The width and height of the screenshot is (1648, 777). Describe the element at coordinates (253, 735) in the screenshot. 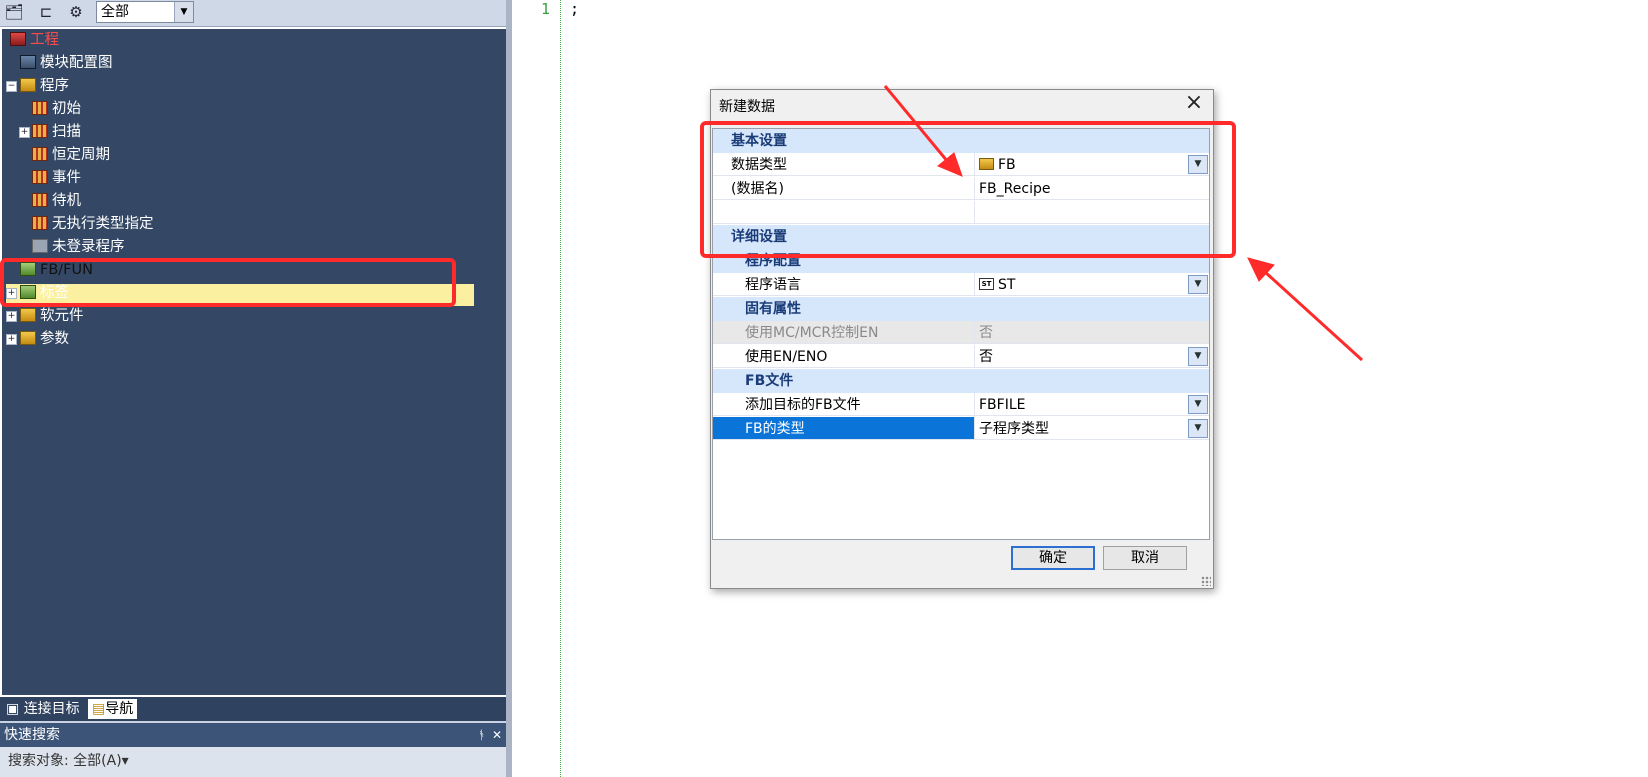

I see `quick-search-header: 快速搜索 ᚬ ✕` at that location.